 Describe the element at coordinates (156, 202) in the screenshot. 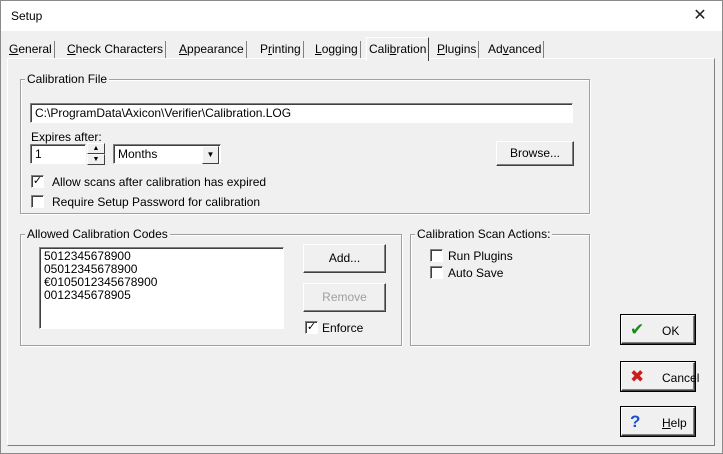

I see `require-password-label: Require Setup Password for calibration` at that location.